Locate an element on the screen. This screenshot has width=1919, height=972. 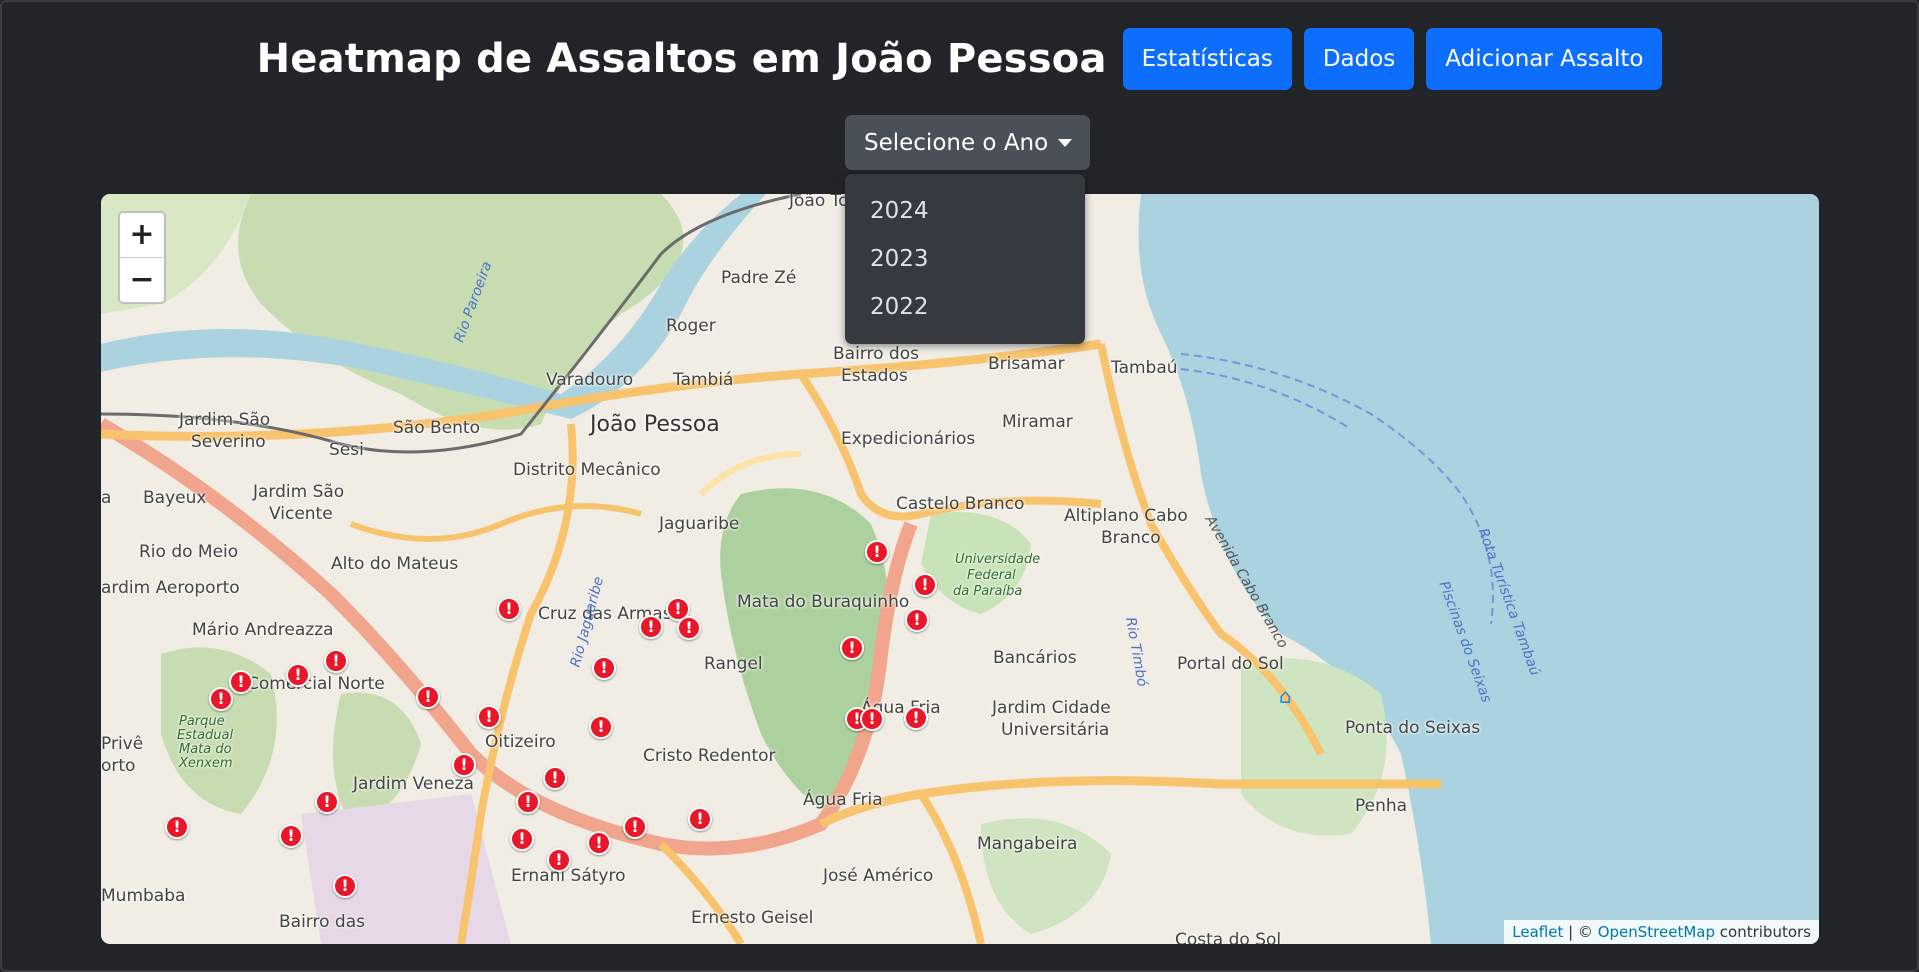
caret-down-icon is located at coordinates (1065, 142).